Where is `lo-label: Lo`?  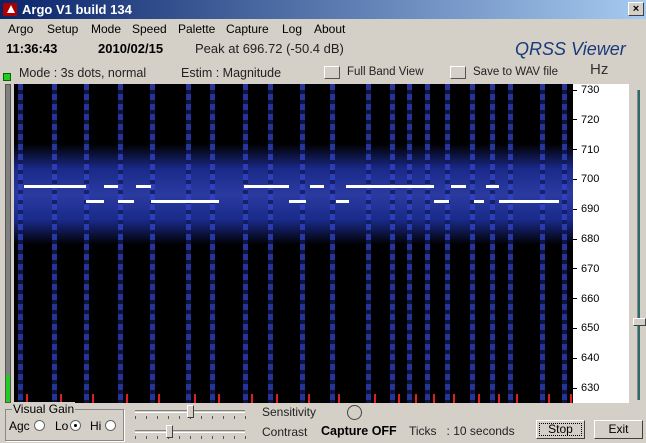 lo-label: Lo is located at coordinates (62, 426).